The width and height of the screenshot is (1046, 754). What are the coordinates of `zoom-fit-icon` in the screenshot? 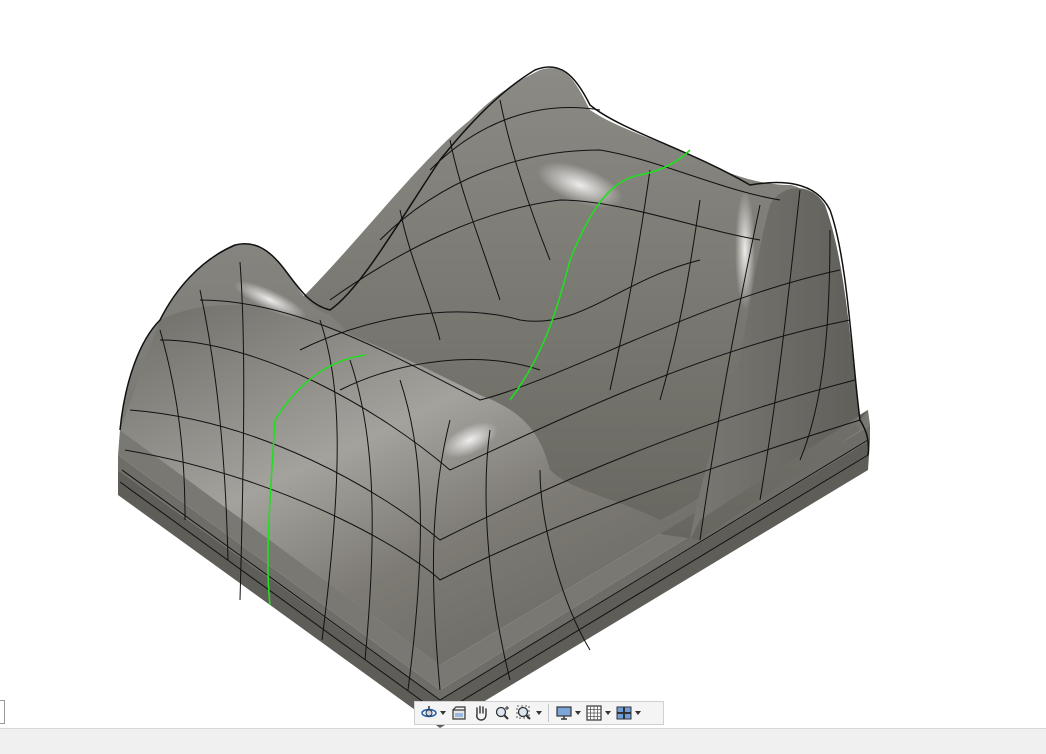 It's located at (523, 712).